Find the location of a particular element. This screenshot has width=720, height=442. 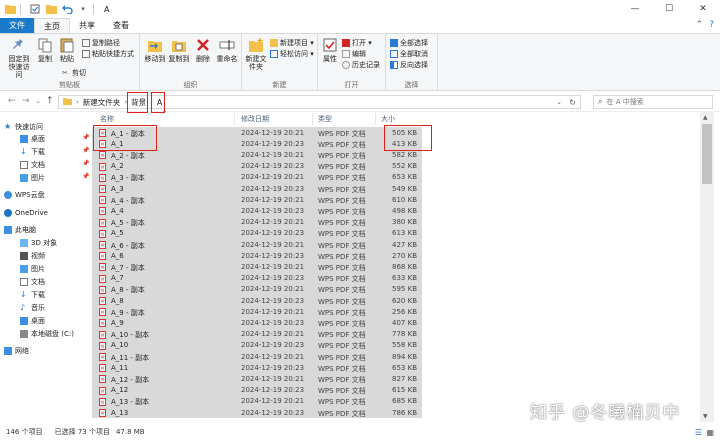

file-row: ▤ A_3 2024-12-19 20:23 WPS PDF 文档 549 KB is located at coordinates (257, 189).